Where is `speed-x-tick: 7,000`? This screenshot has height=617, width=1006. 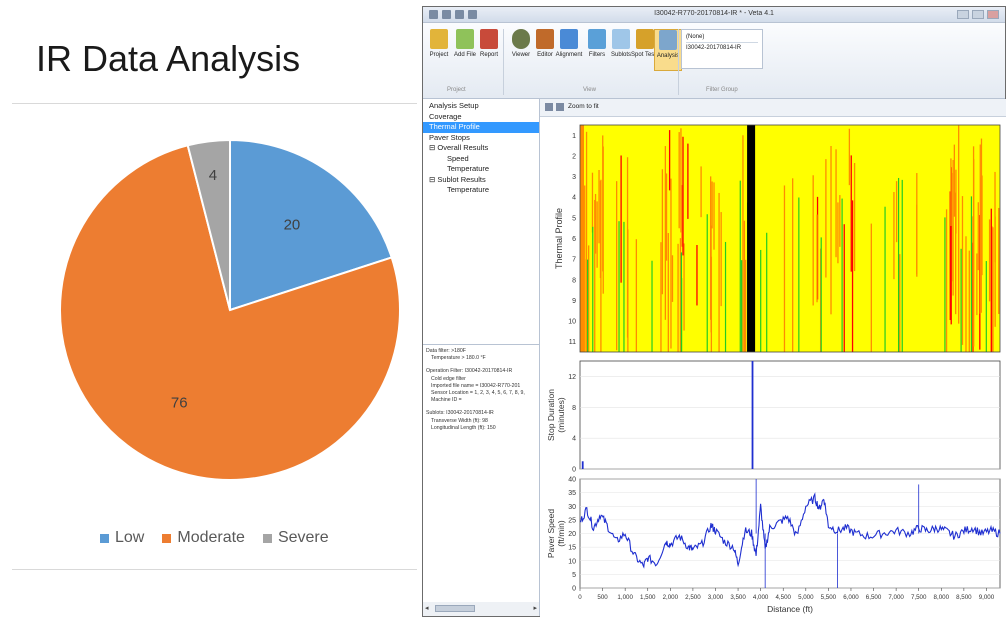
speed-x-tick: 7,000 is located at coordinates (896, 597).